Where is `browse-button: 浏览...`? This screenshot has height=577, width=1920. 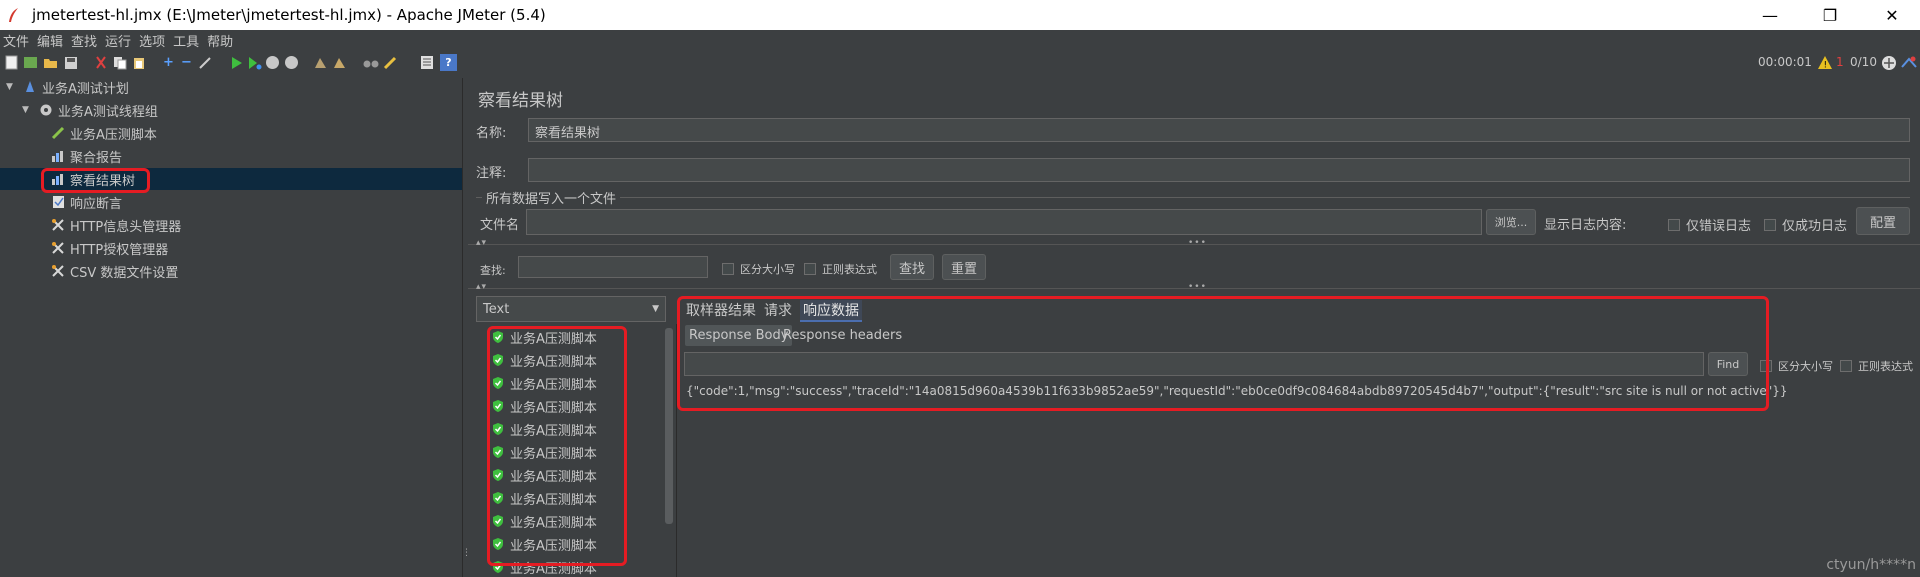
browse-button: 浏览... is located at coordinates (1511, 222).